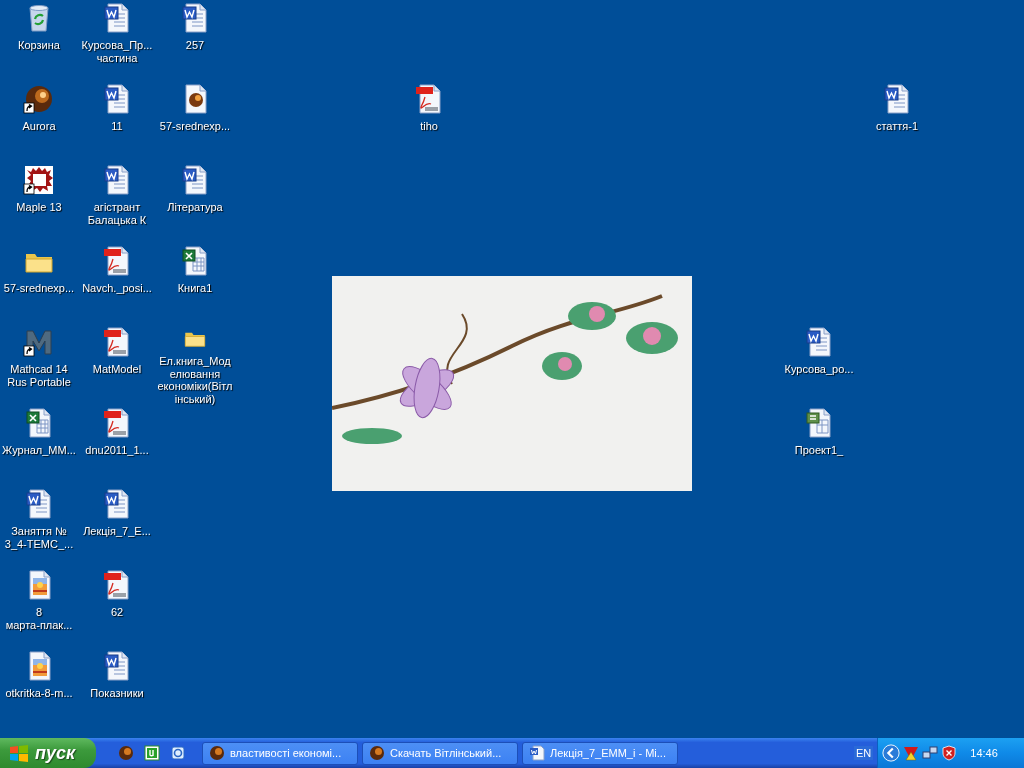  What do you see at coordinates (39, 126) in the screenshot?
I see `icon-label: Aurora` at bounding box center [39, 126].